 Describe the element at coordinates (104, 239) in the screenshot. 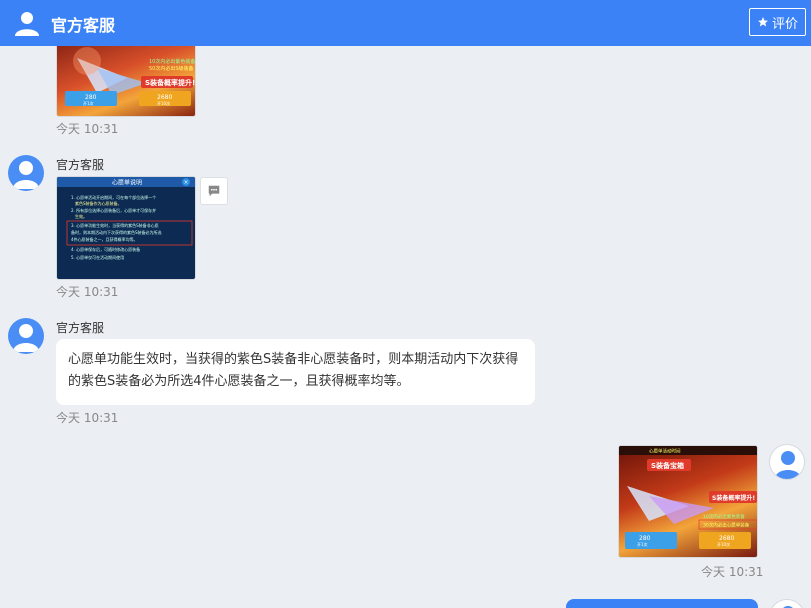

I see `svg-text: 4件心愿装备之一，且获得概率均等。` at that location.